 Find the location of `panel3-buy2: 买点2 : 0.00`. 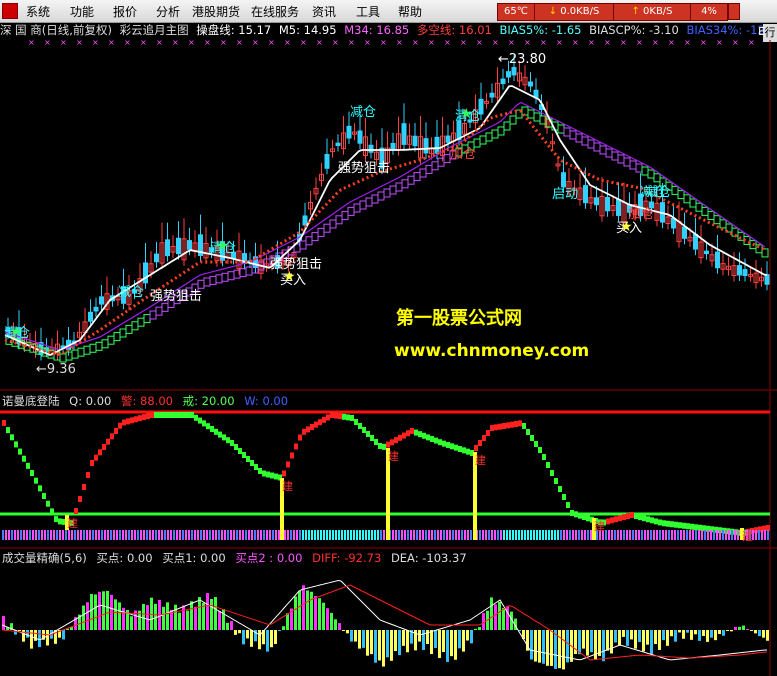

panel3-buy2: 买点2 : 0.00 is located at coordinates (269, 558).